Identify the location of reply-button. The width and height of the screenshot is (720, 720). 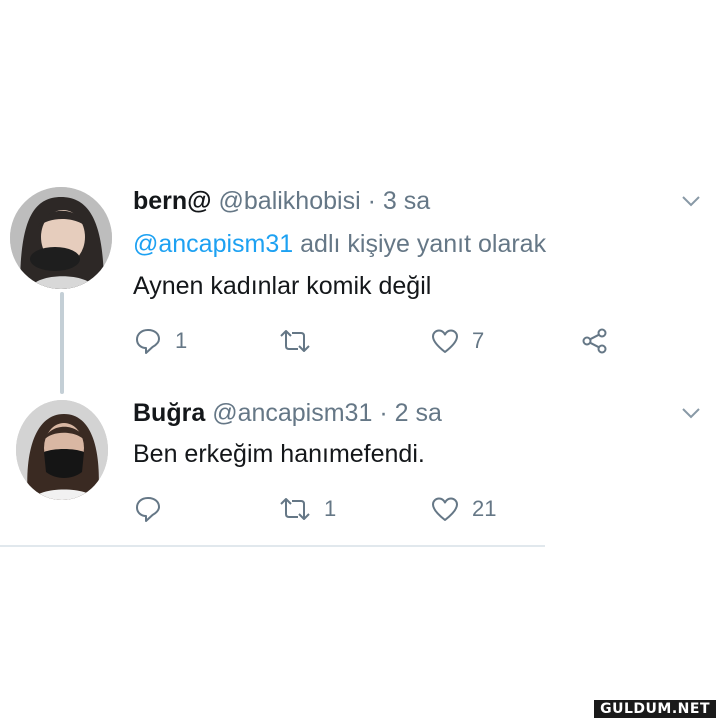
(154, 509).